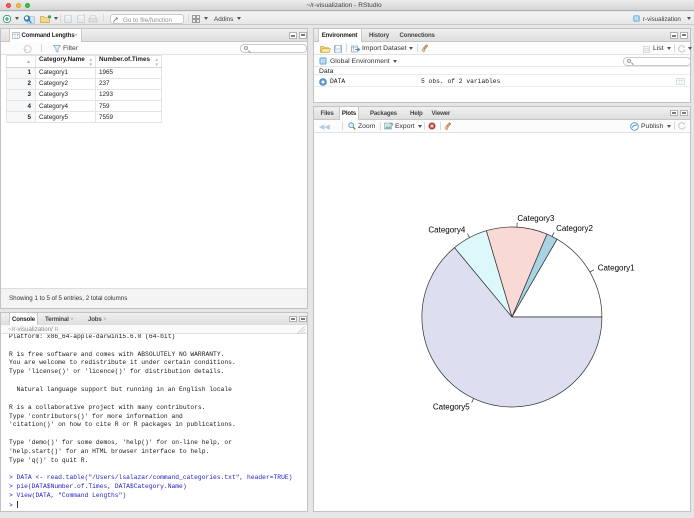 The height and width of the screenshot is (518, 694). I want to click on svg-text: Category4, so click(446, 229).